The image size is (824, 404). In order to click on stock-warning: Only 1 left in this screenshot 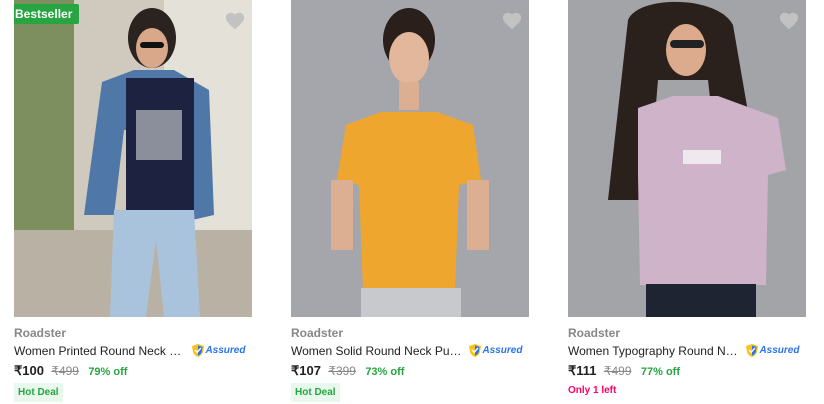, I will do `click(592, 390)`.